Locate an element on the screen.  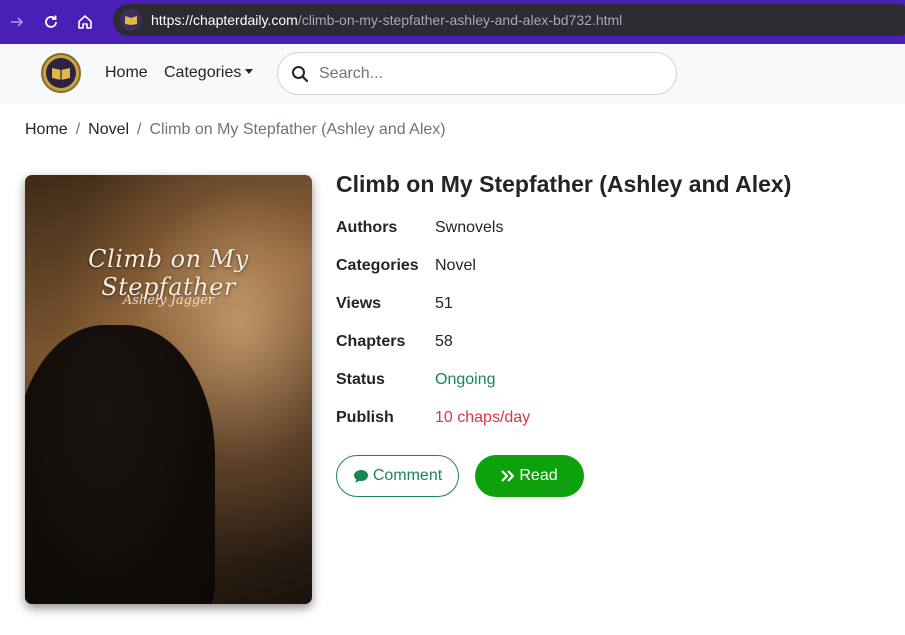
site-navbar: Home Categories is located at coordinates (452, 73).